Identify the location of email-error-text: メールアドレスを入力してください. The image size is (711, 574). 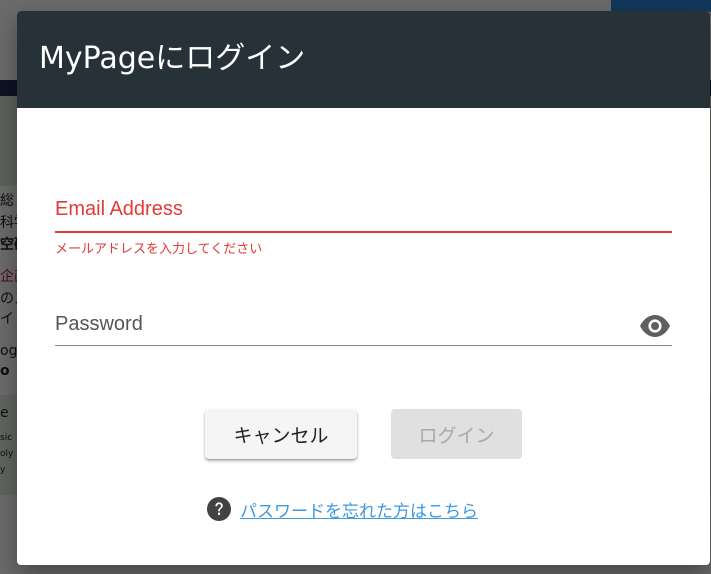
(159, 249).